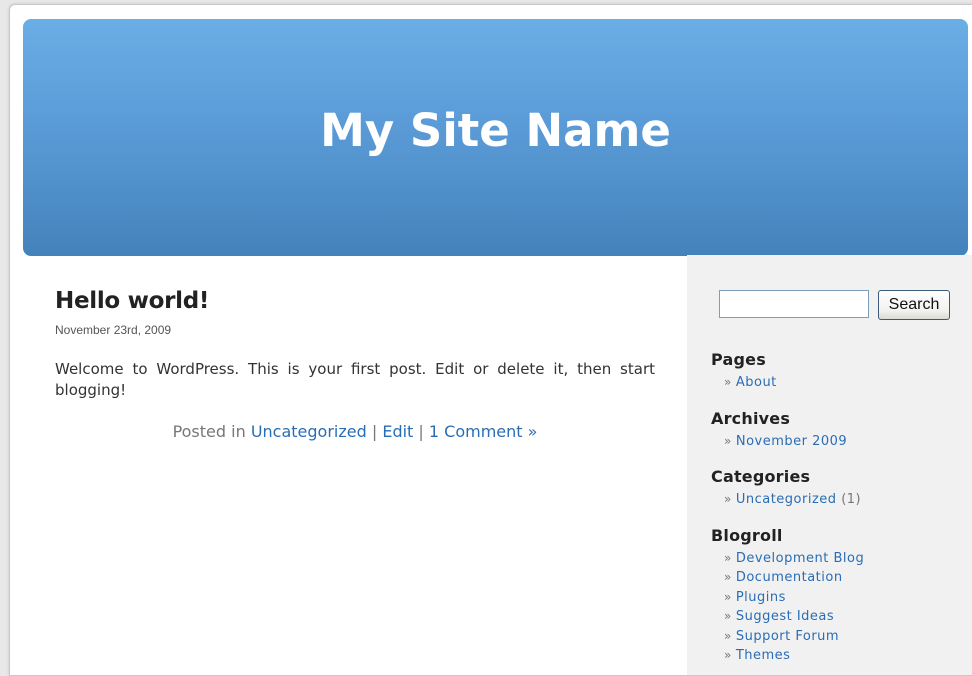 The width and height of the screenshot is (972, 676). I want to click on pages-heading: Pages, so click(738, 359).